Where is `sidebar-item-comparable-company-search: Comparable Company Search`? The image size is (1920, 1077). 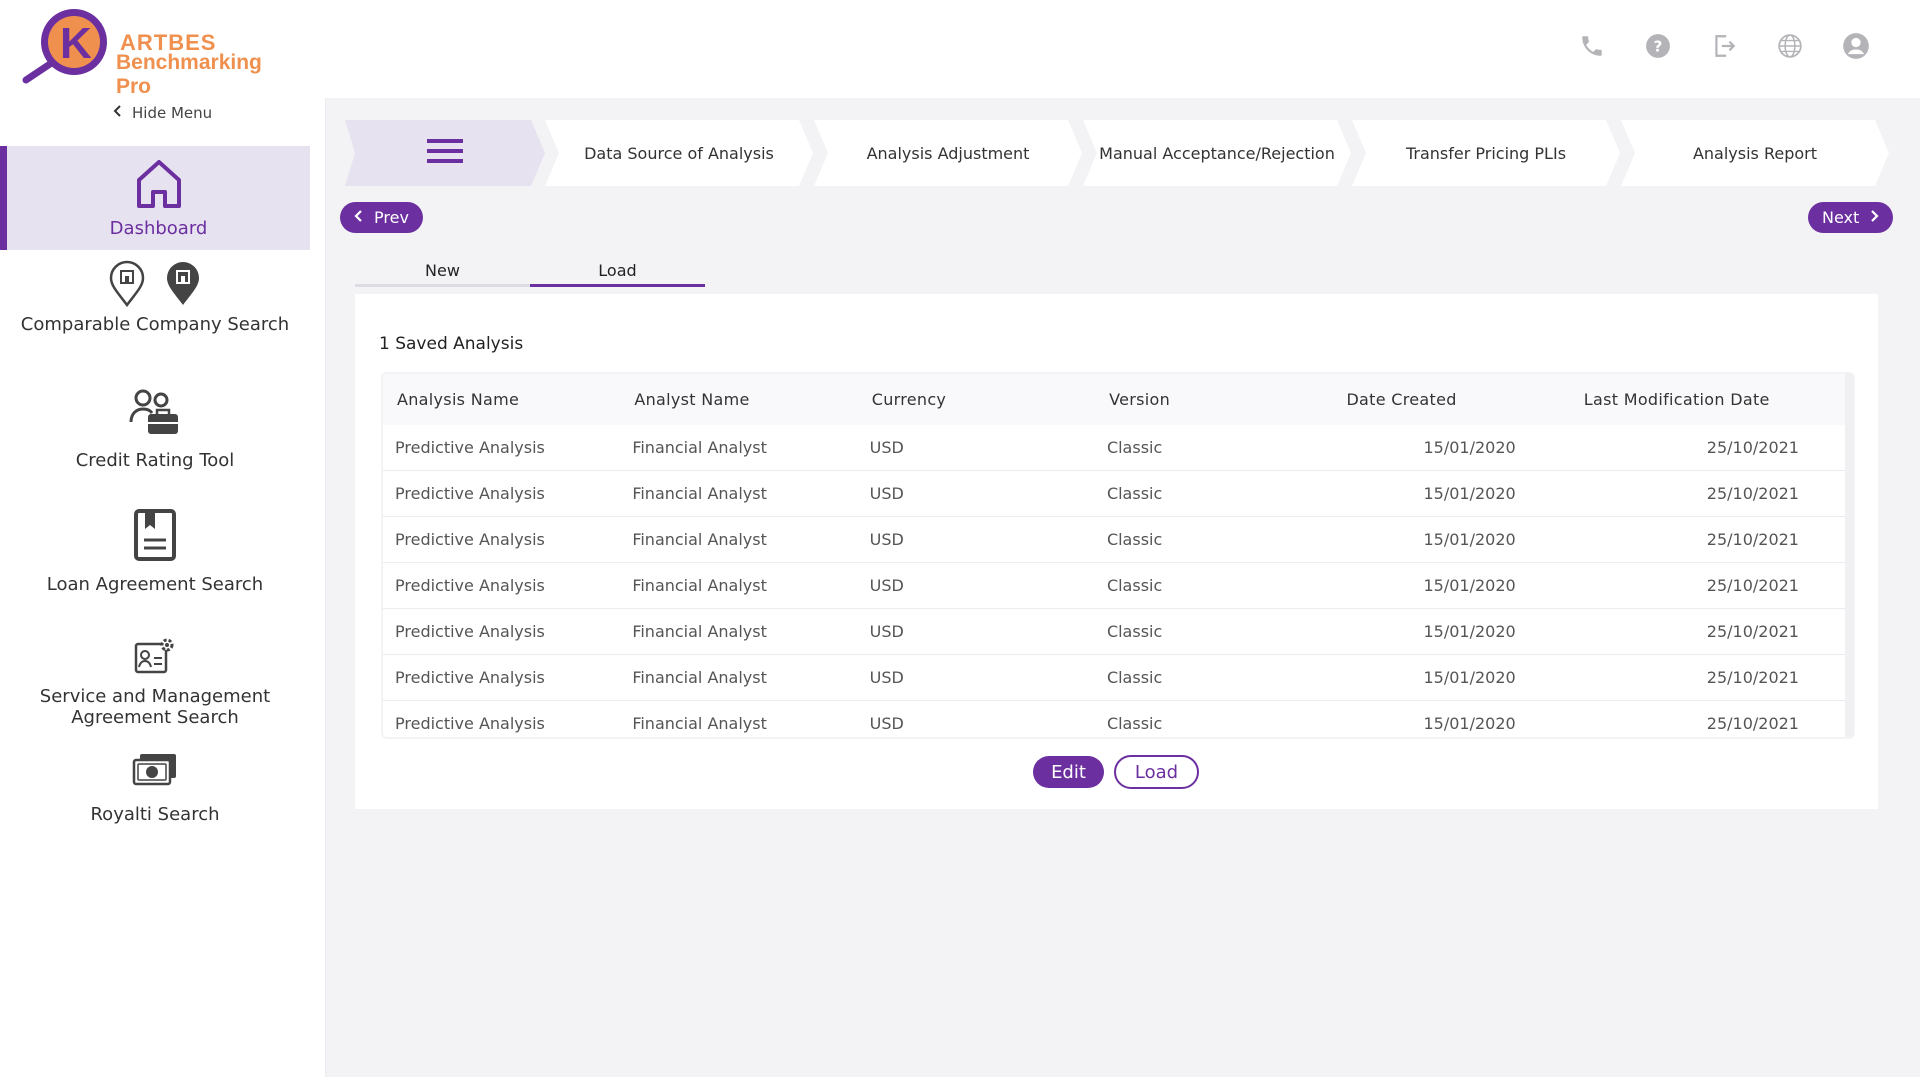
sidebar-item-comparable-company-search: Comparable Company Search is located at coordinates (155, 305).